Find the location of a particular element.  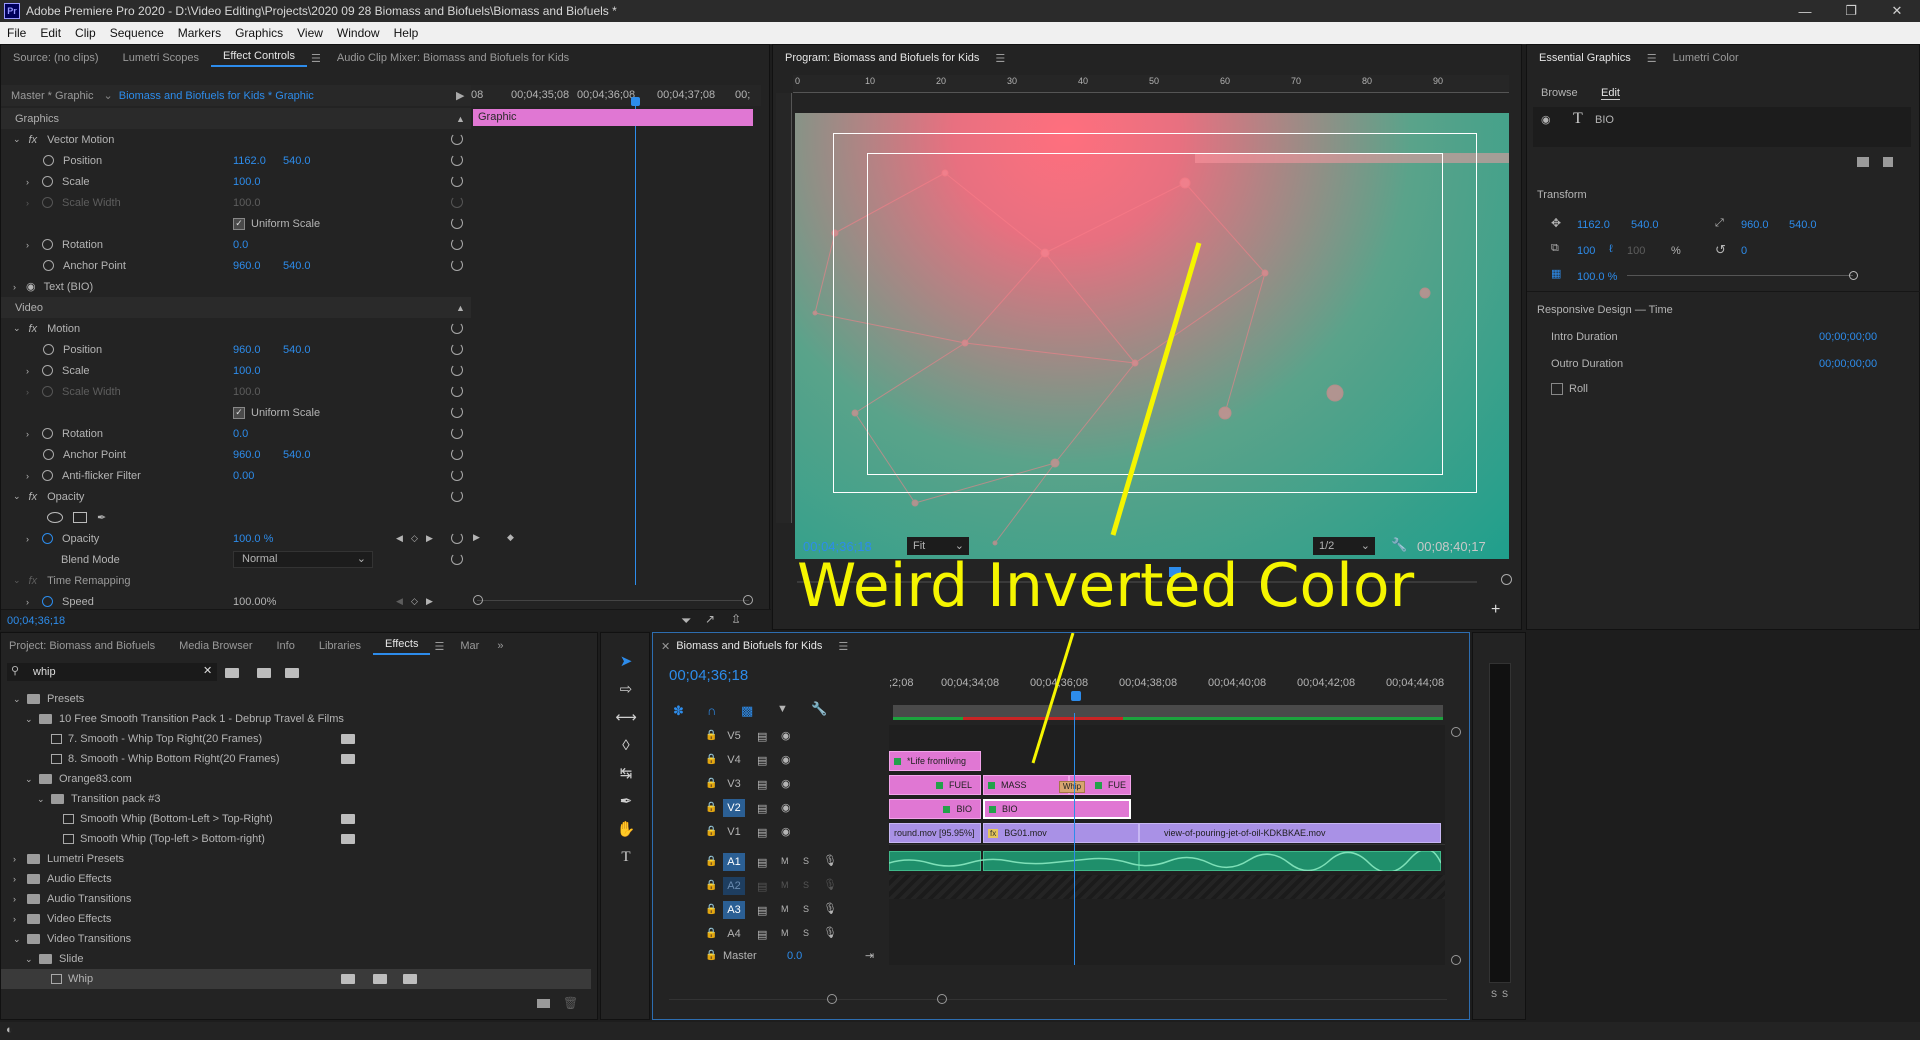

eg-anchor-y: 540.0 is located at coordinates (1803, 225).